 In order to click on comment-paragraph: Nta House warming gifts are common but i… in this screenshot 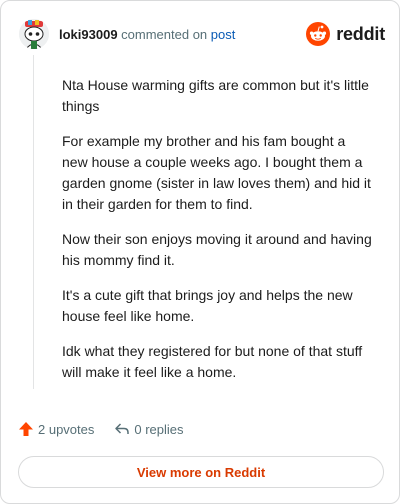, I will do `click(215, 95)`.